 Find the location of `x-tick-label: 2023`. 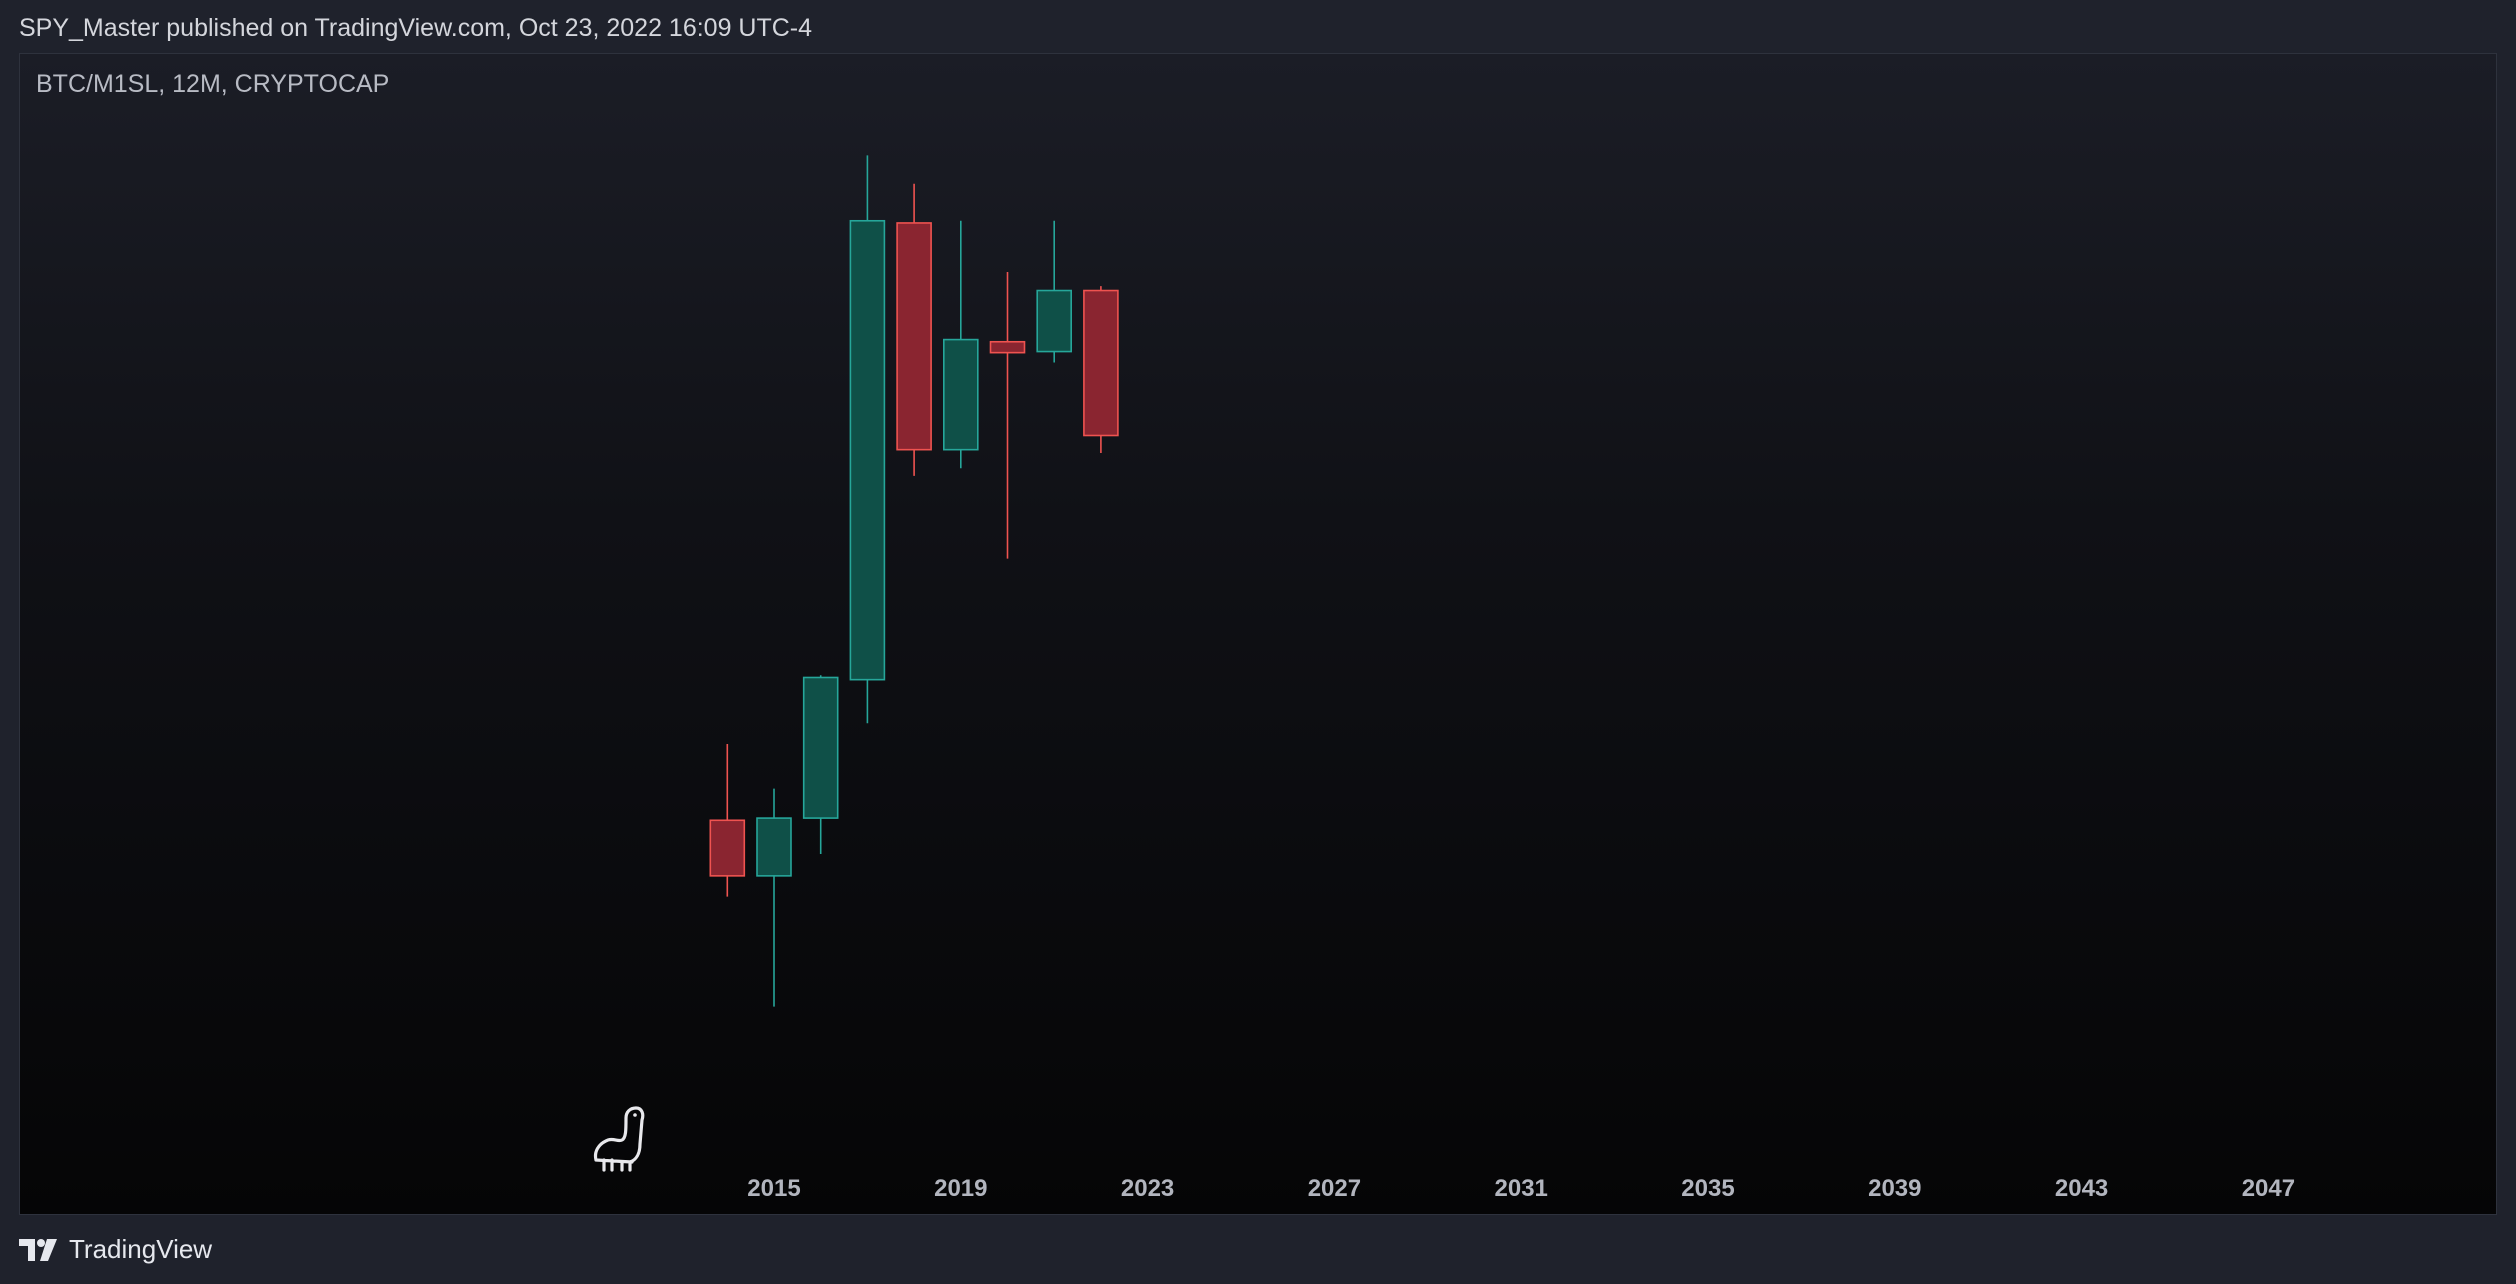

x-tick-label: 2023 is located at coordinates (1147, 1188).